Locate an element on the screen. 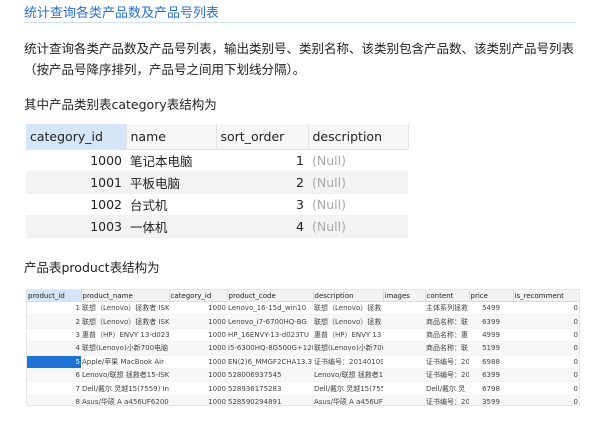 The height and width of the screenshot is (425, 598). category-name-cell: 笔记本电脑 is located at coordinates (171, 160).